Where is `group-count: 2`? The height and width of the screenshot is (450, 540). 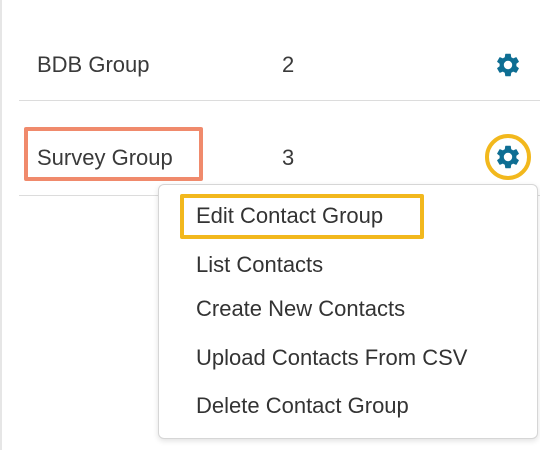 group-count: 2 is located at coordinates (288, 64).